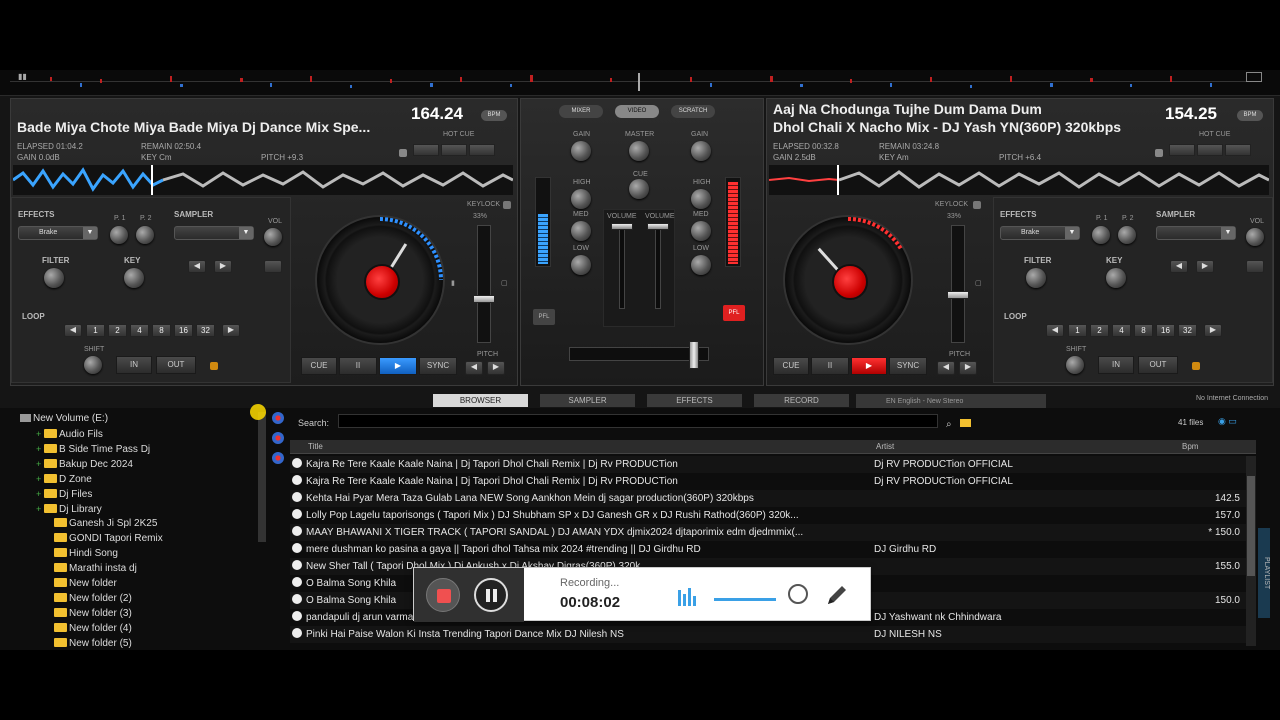 Image resolution: width=1280 pixels, height=720 pixels. Describe the element at coordinates (581, 231) in the screenshot. I see `med-left-knob` at that location.